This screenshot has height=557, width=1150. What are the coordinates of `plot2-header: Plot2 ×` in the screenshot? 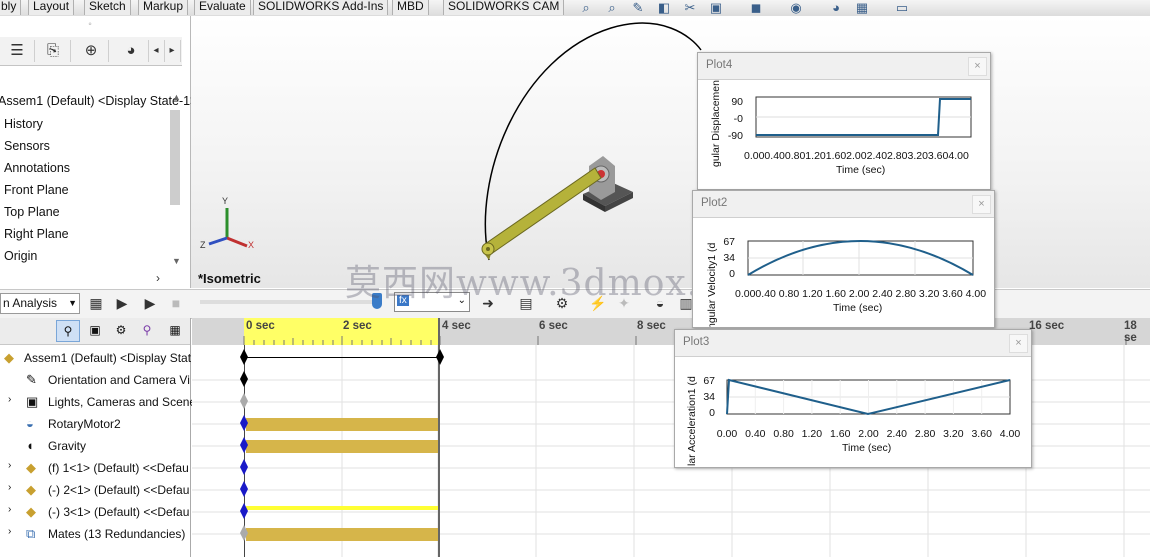 It's located at (843, 204).